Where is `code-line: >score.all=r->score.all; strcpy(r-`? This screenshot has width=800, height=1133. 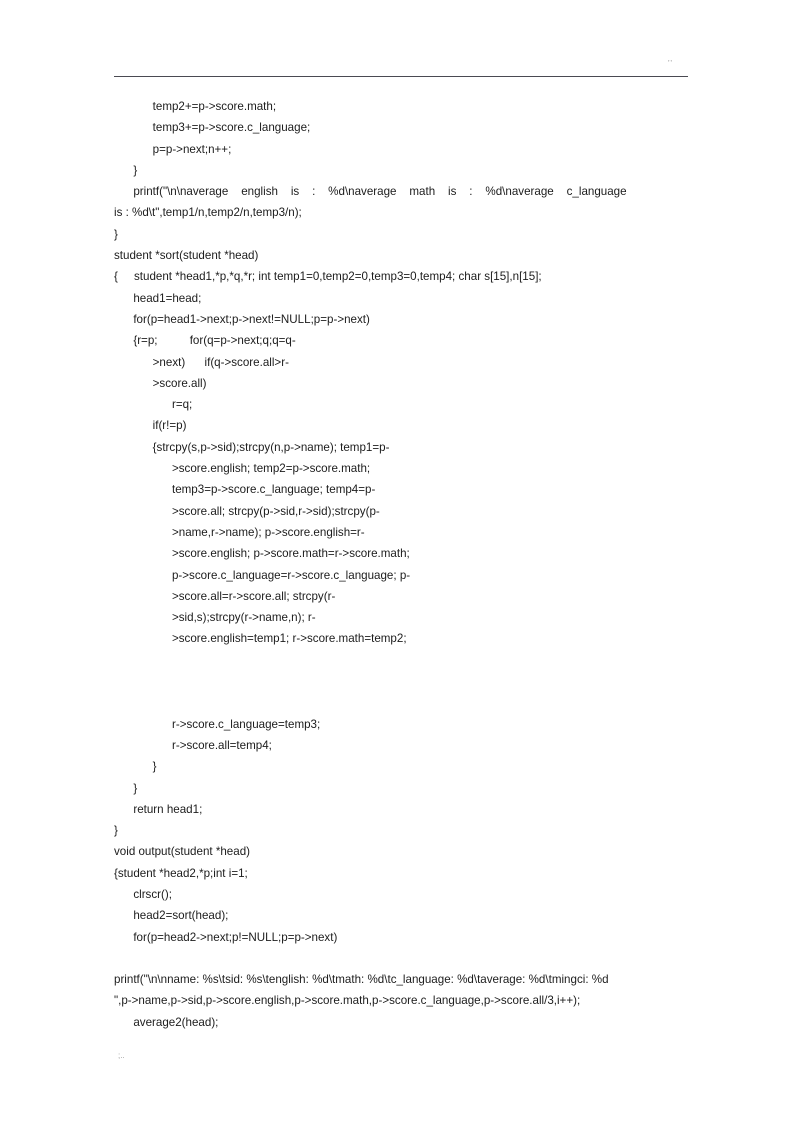 code-line: >score.all=r->score.all; strcpy(r- is located at coordinates (225, 596).